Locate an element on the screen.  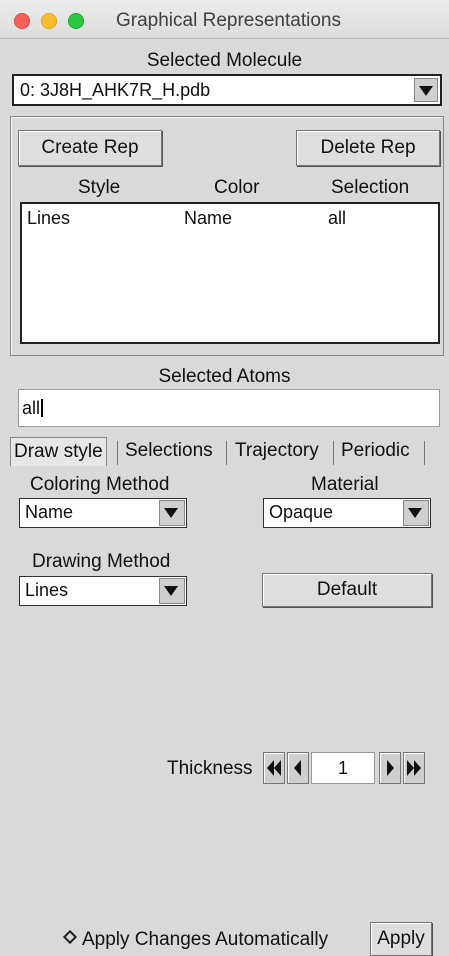
thickness-fast-decrease-button is located at coordinates (274, 768).